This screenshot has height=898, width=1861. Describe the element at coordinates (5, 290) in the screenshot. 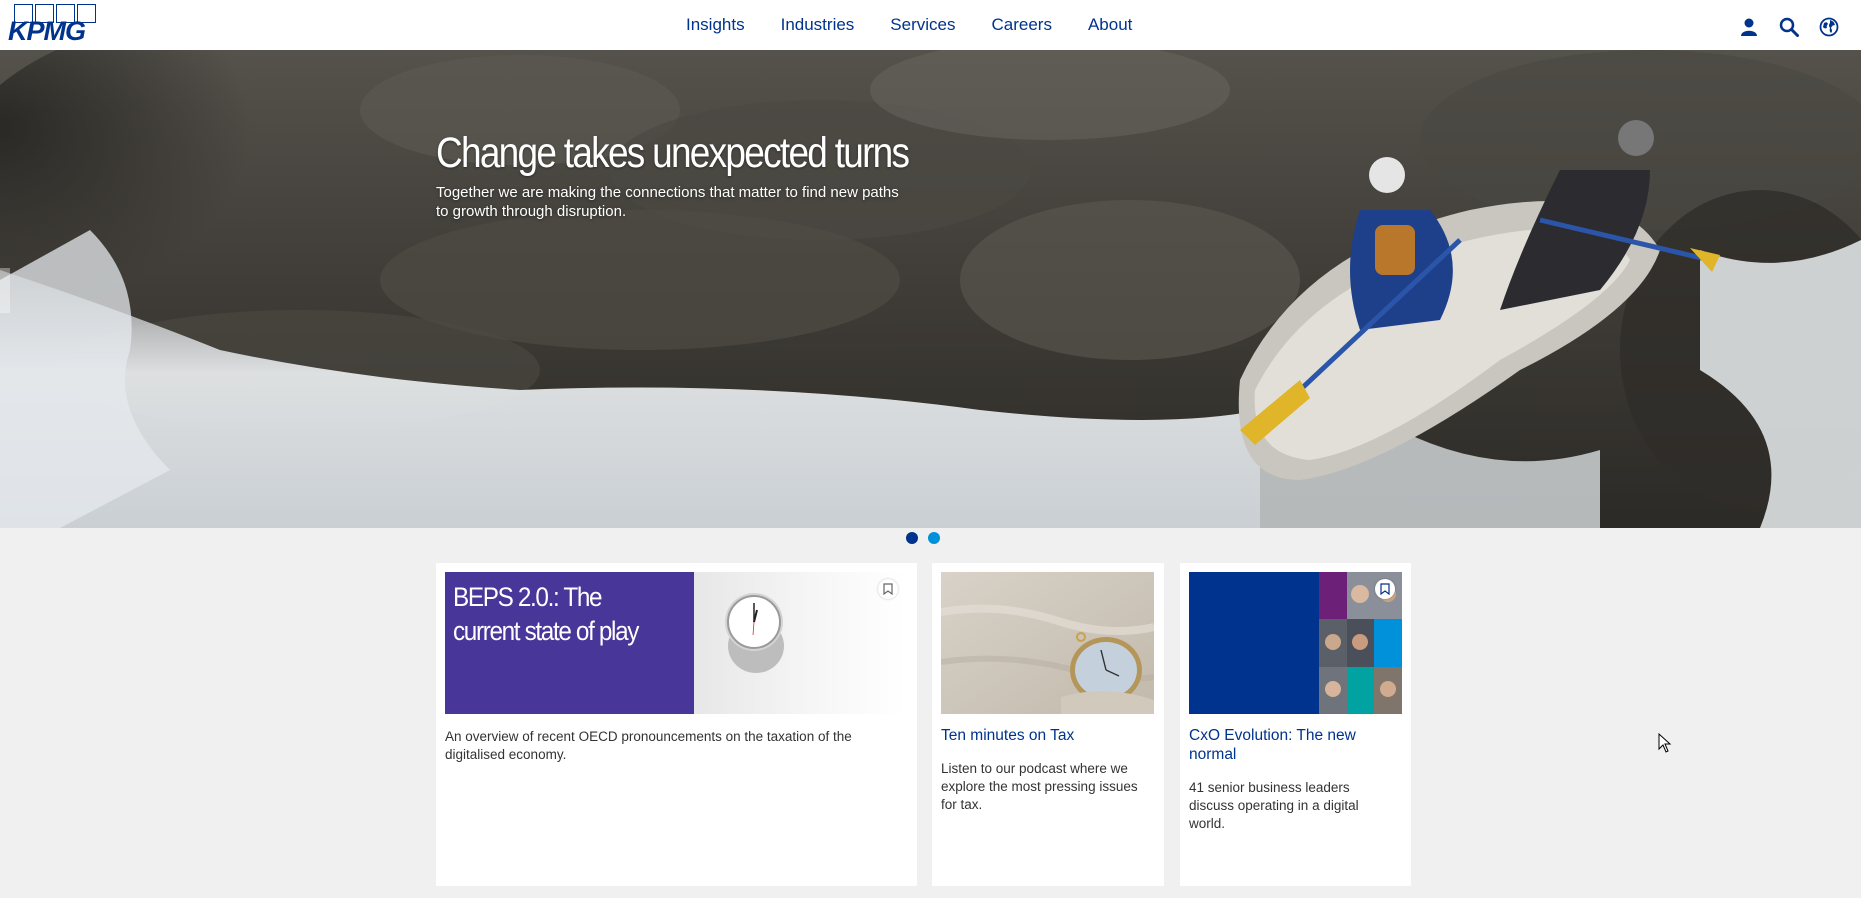

I see `carousel-prev-button` at that location.